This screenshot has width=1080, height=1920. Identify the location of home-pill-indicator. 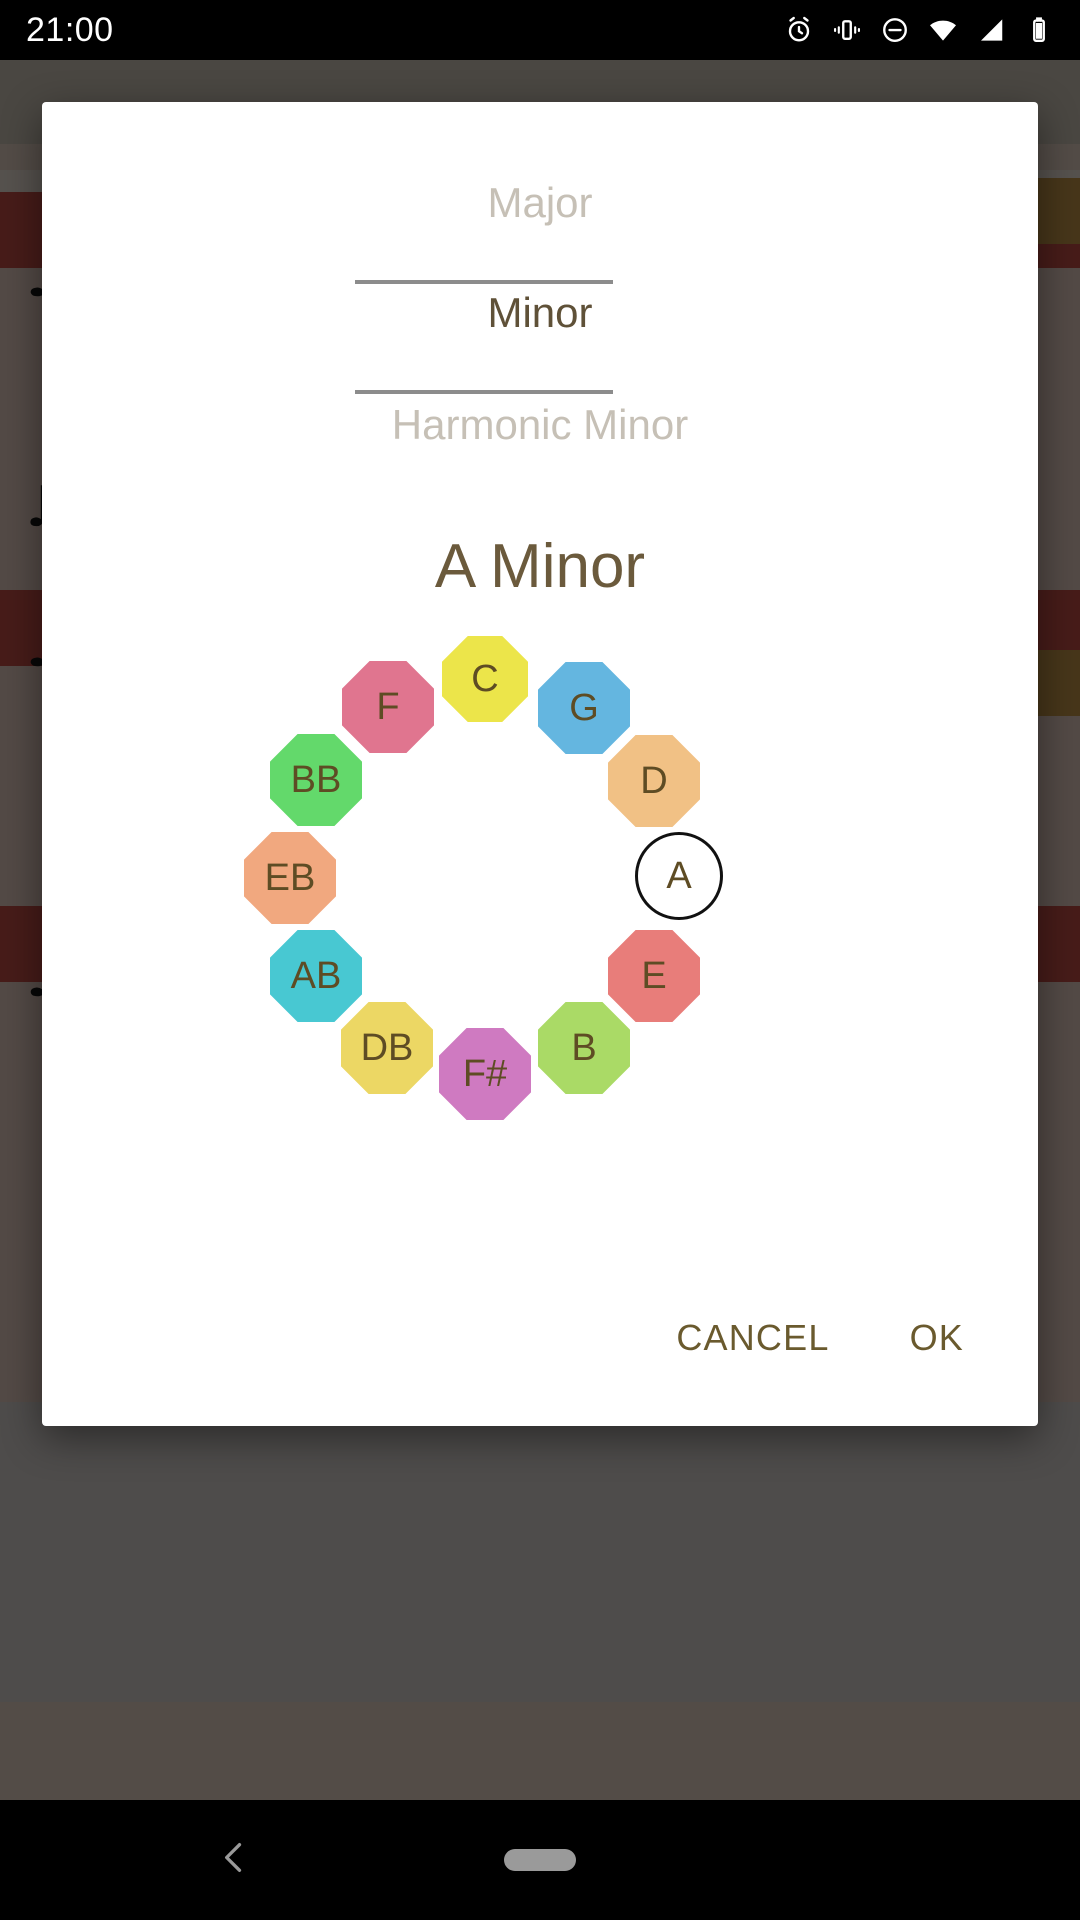
(540, 1860).